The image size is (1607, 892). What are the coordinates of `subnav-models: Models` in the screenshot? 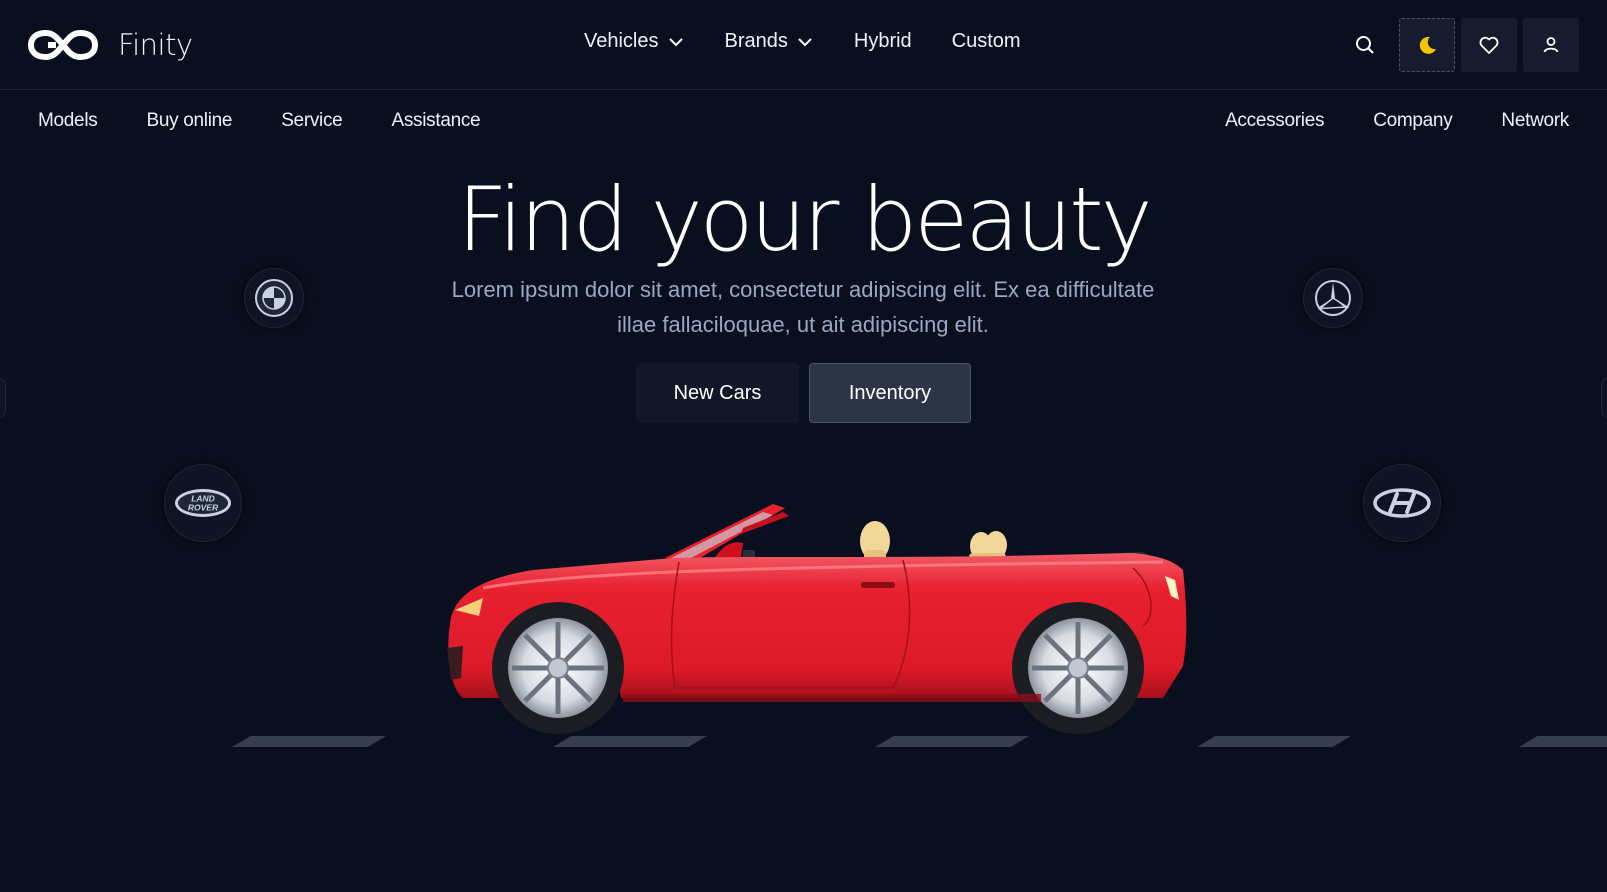 It's located at (68, 121).